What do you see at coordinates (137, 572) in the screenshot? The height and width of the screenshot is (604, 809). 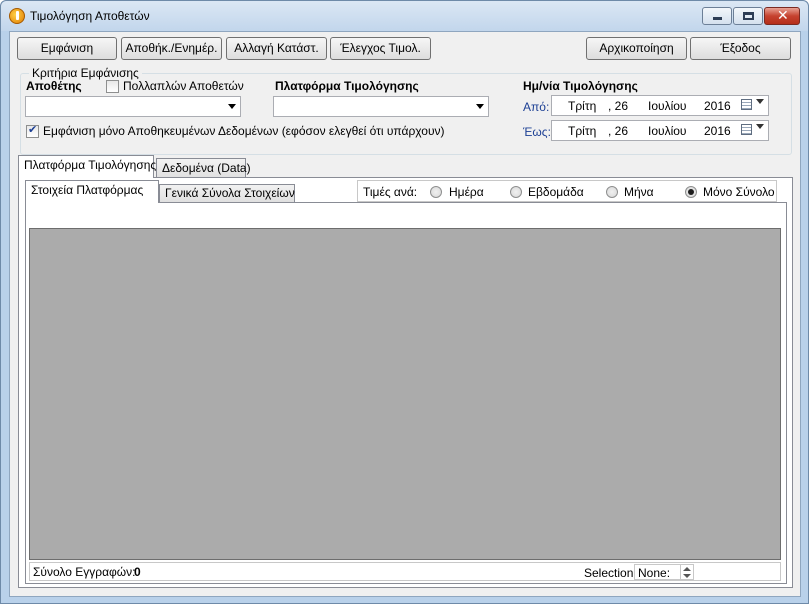 I see `total-records-value: 0` at bounding box center [137, 572].